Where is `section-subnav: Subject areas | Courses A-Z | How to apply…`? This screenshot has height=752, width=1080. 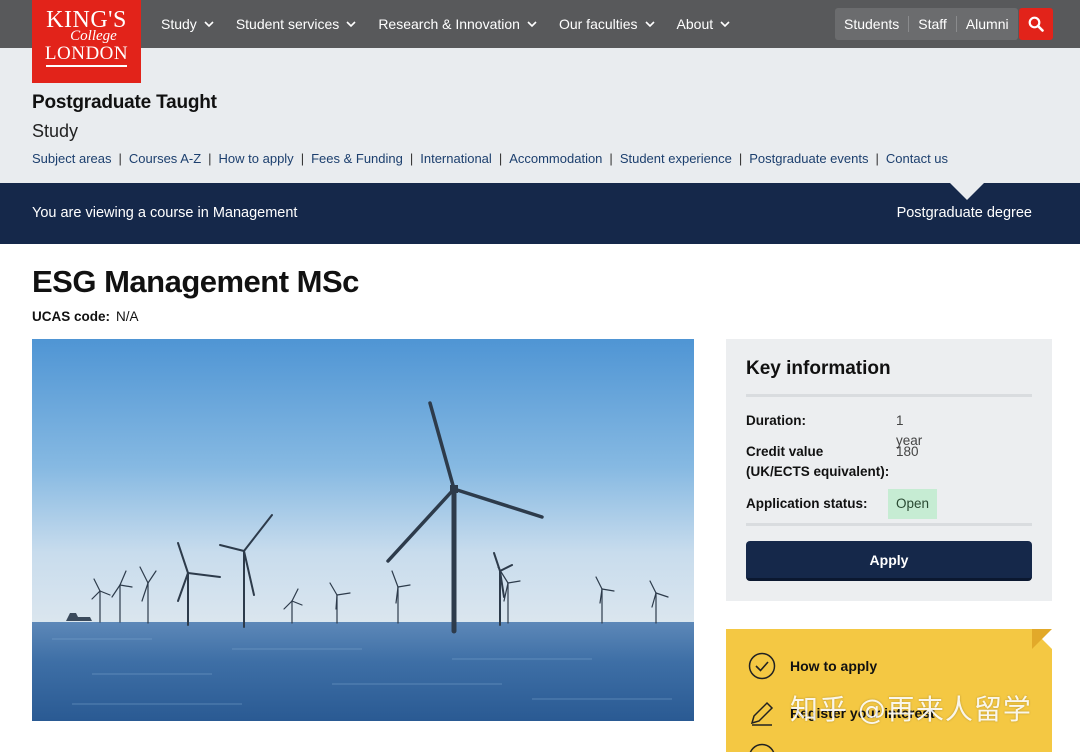
section-subnav: Subject areas | Courses A-Z | How to apply… is located at coordinates (490, 158).